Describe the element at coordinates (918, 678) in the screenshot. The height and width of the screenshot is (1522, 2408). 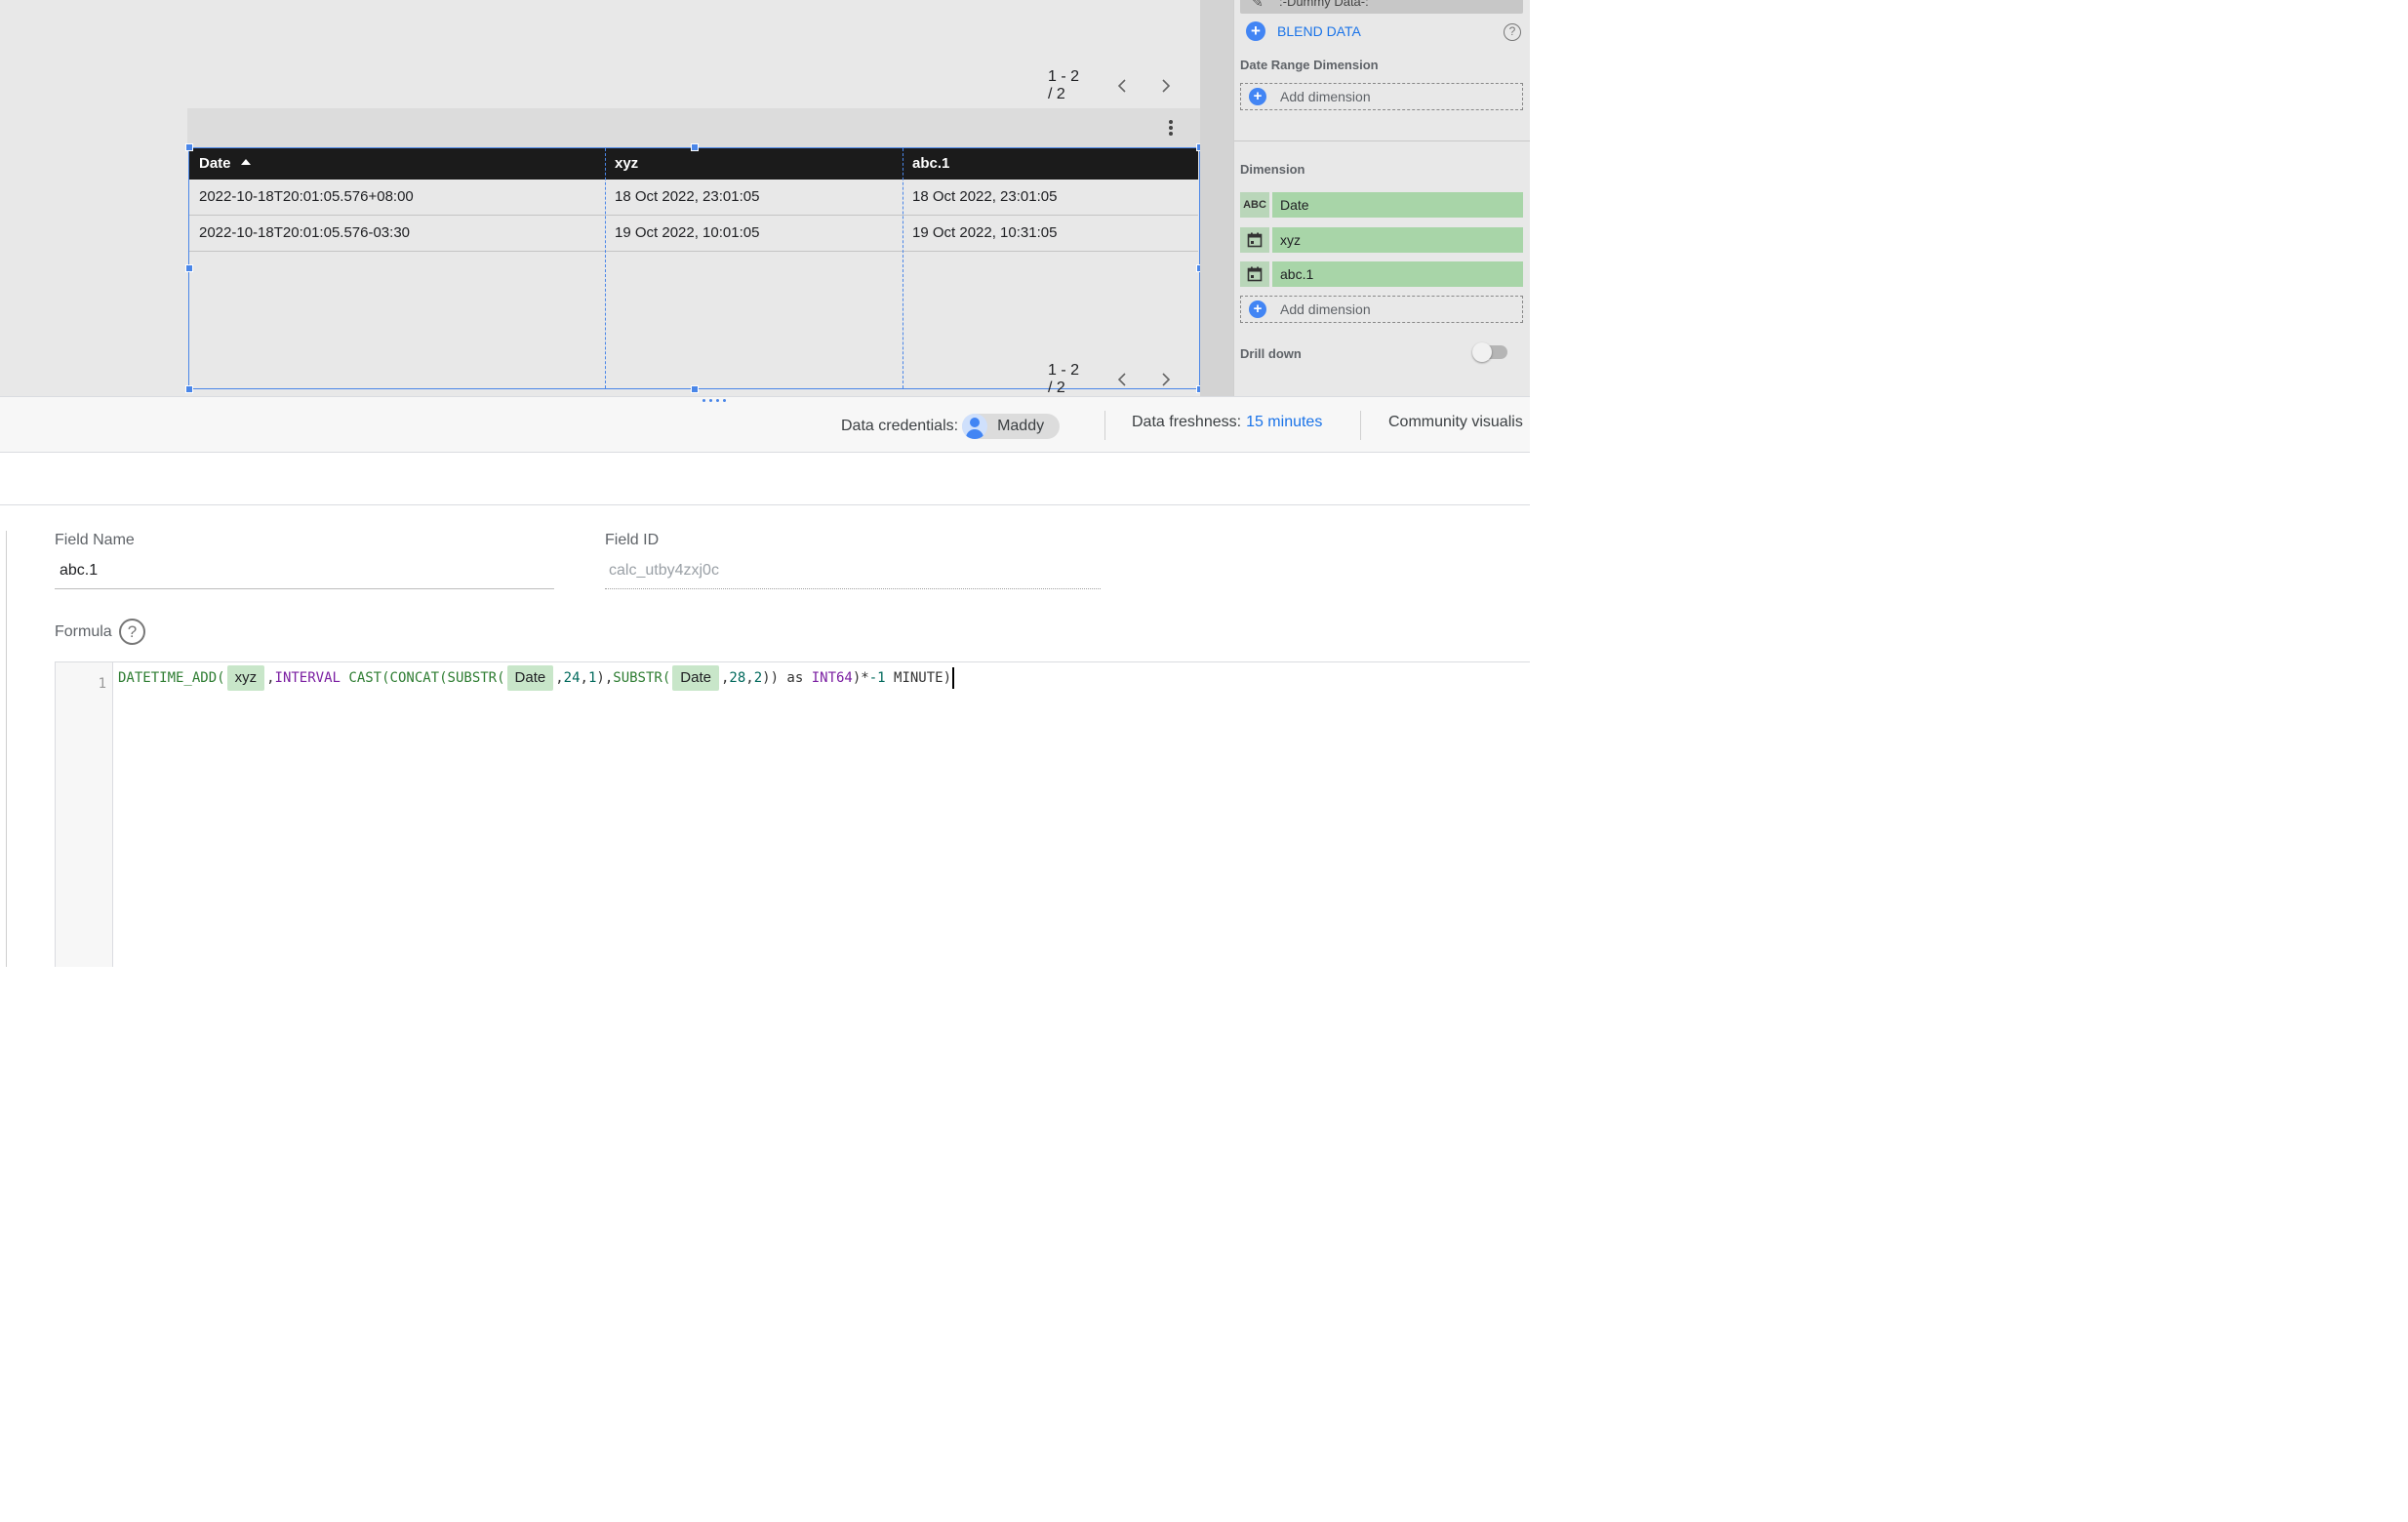
I see `formula-token: MINUTE)` at that location.